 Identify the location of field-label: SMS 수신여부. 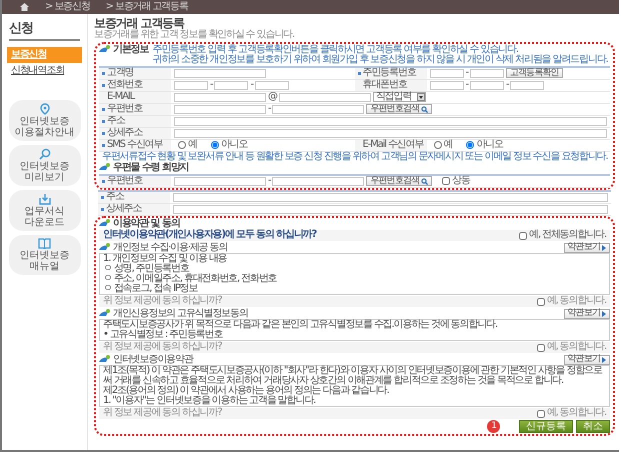
(134, 145).